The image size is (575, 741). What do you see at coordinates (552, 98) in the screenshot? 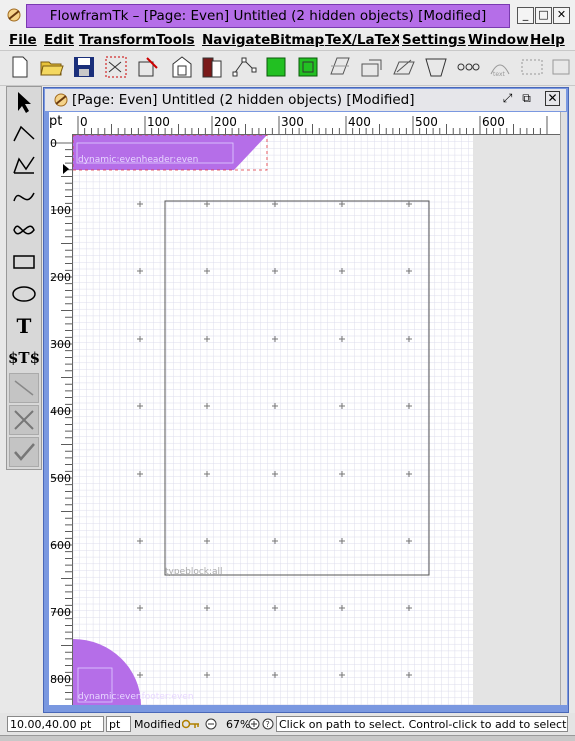
I see `close-frame-button: ✕` at bounding box center [552, 98].